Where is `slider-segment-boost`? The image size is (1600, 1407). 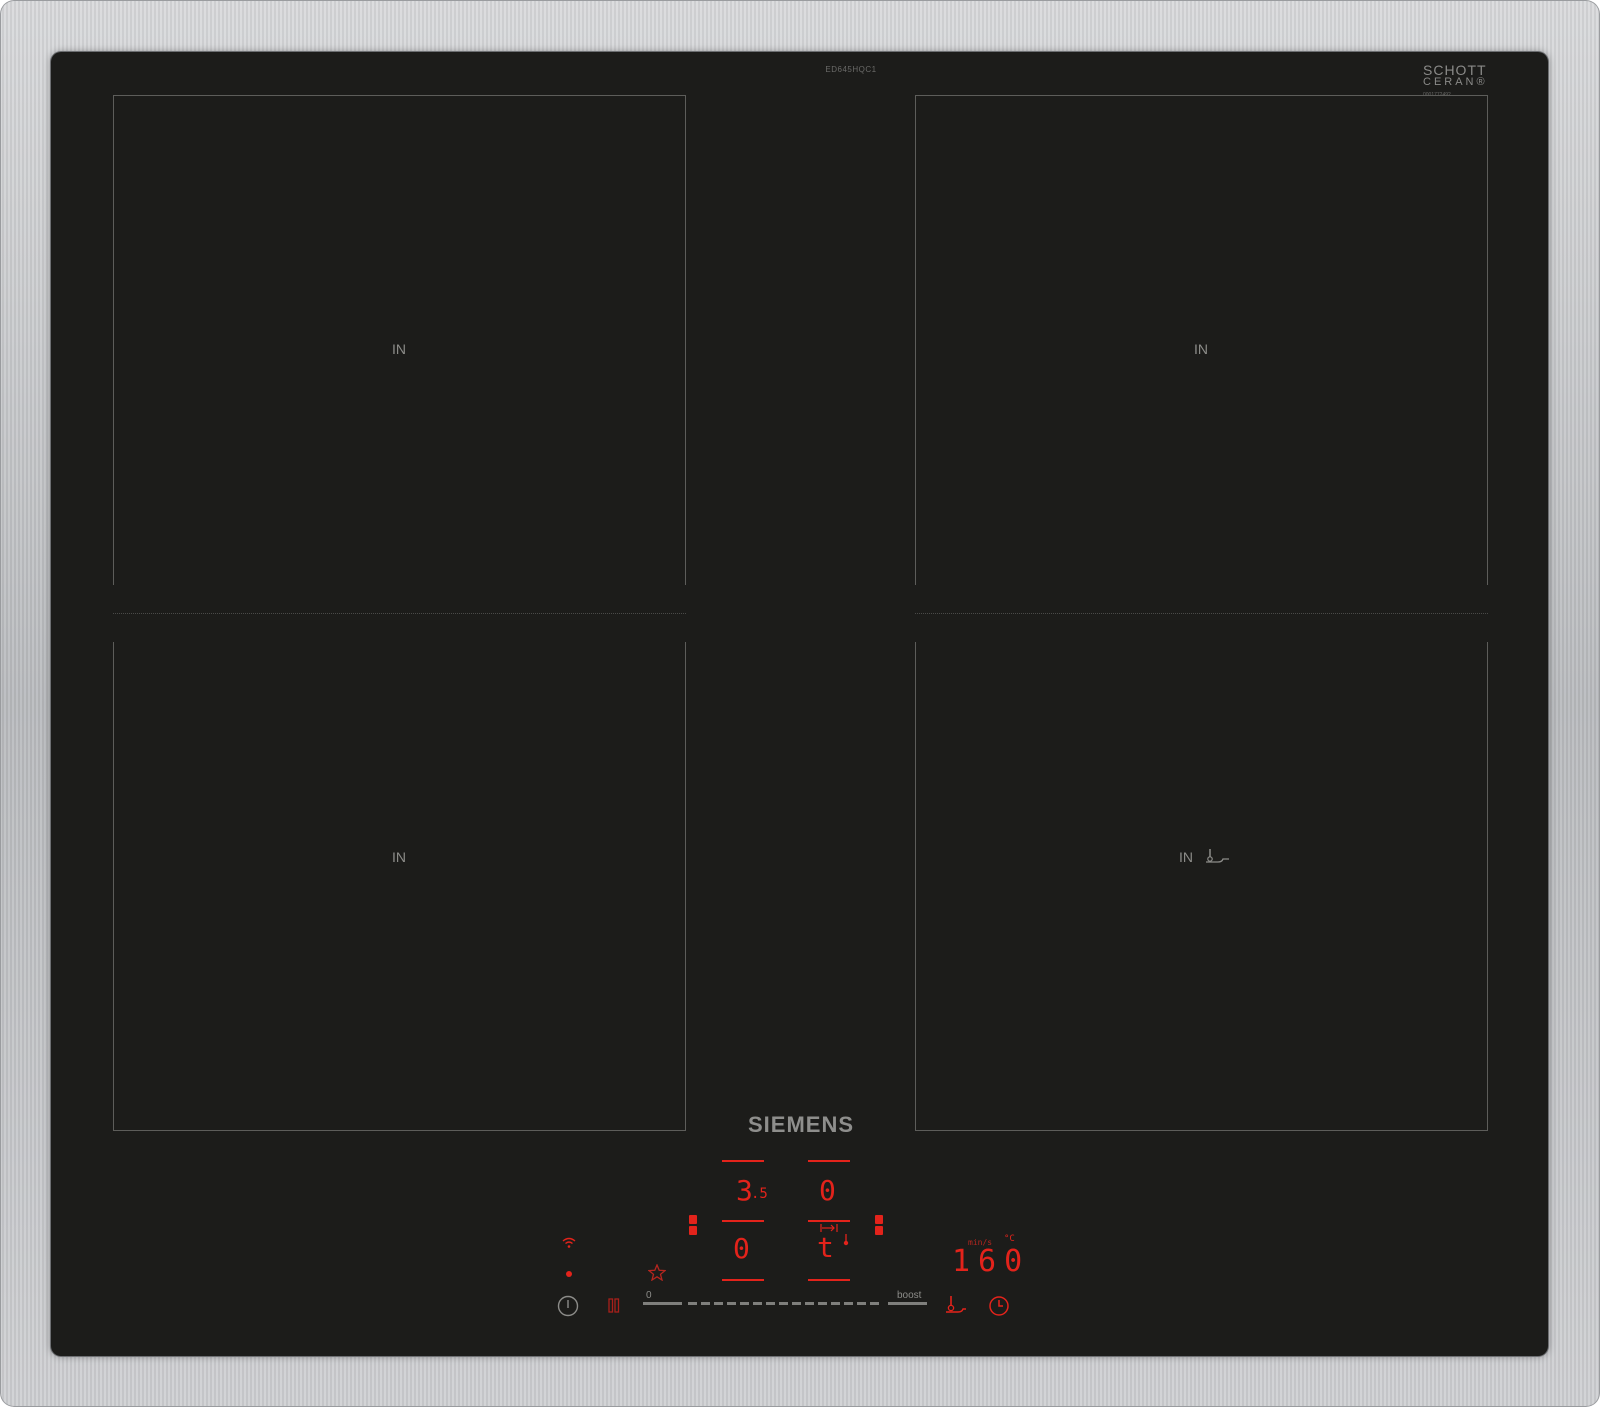 slider-segment-boost is located at coordinates (907, 1303).